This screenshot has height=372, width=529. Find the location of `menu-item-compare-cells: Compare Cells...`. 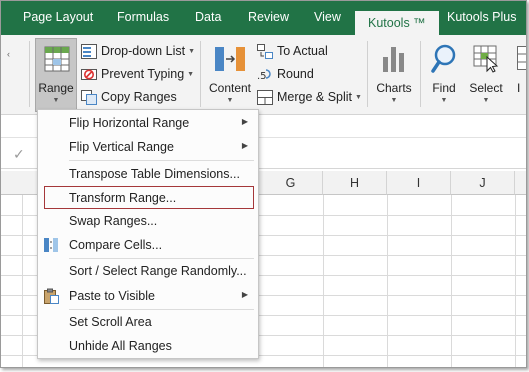

menu-item-compare-cells: Compare Cells... is located at coordinates (148, 245).